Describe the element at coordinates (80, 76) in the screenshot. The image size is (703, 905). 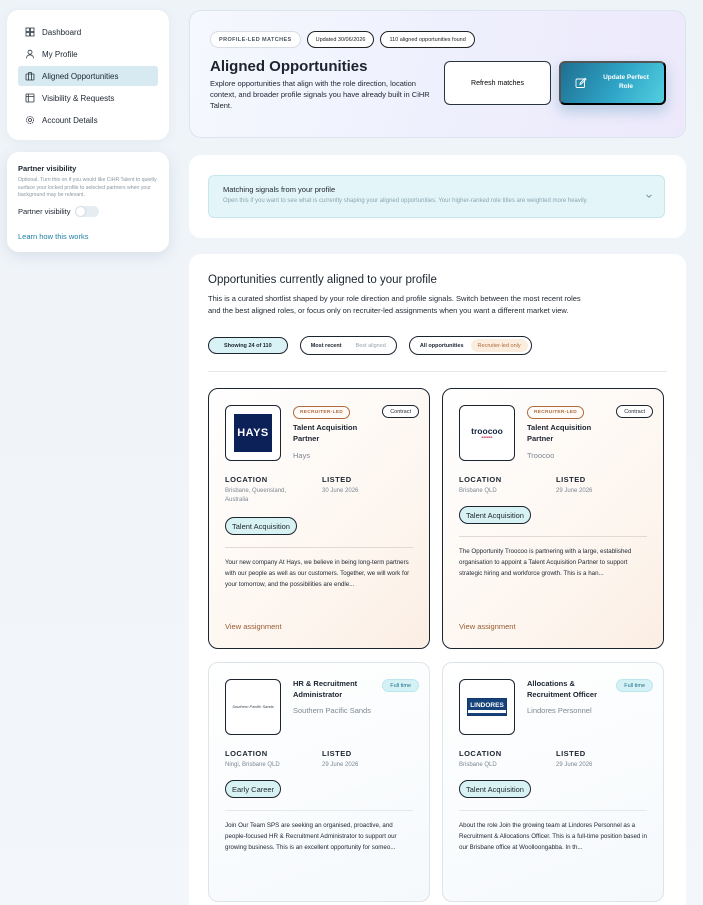
I see `sidebar-item-label: Aligned Opportunities` at that location.